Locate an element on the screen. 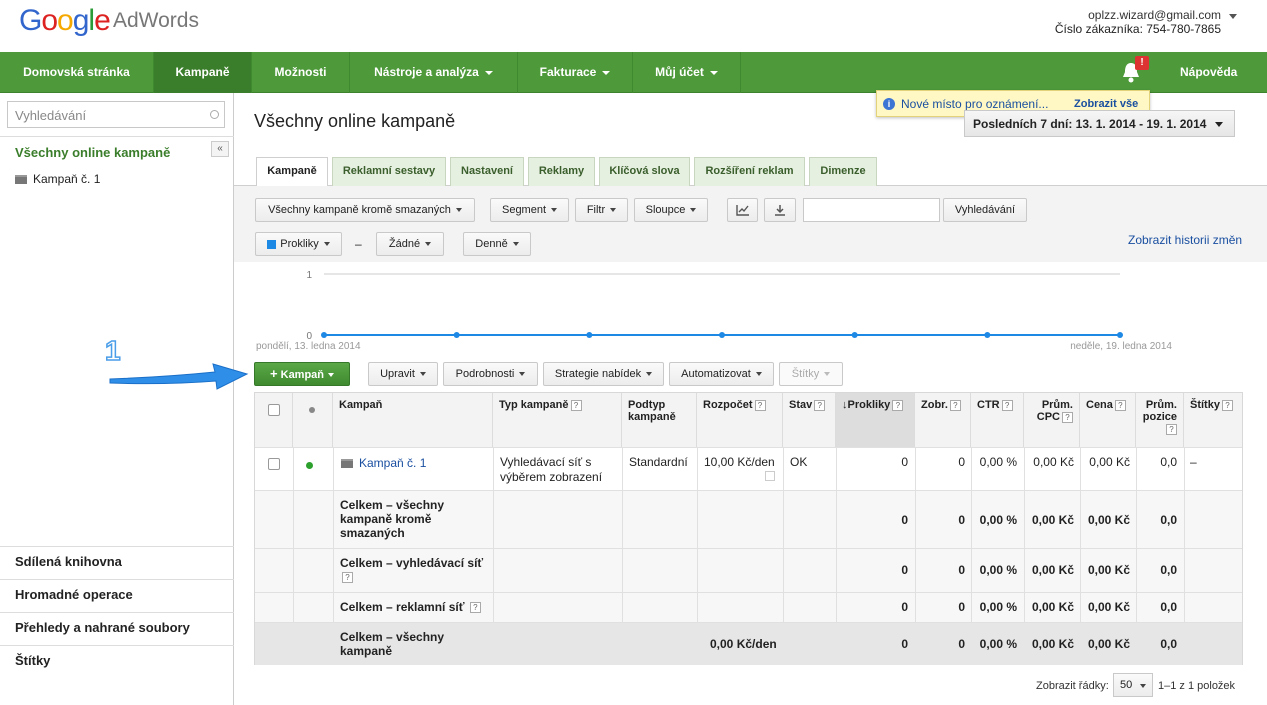 This screenshot has width=1267, height=705. download-button is located at coordinates (780, 210).